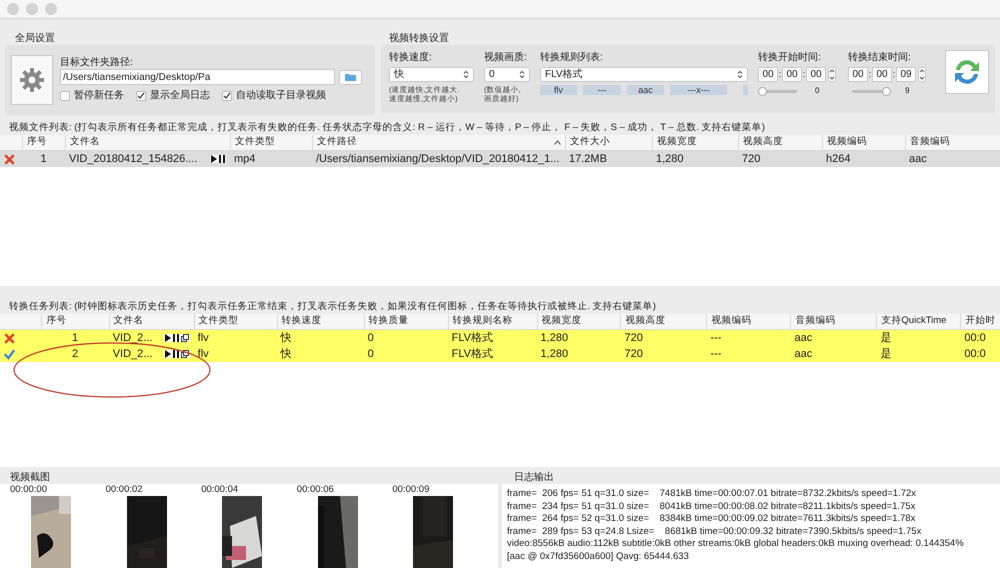 This screenshot has width=1000, height=568. Describe the element at coordinates (482, 321) in the screenshot. I see `column-header: 转换规则名称` at that location.